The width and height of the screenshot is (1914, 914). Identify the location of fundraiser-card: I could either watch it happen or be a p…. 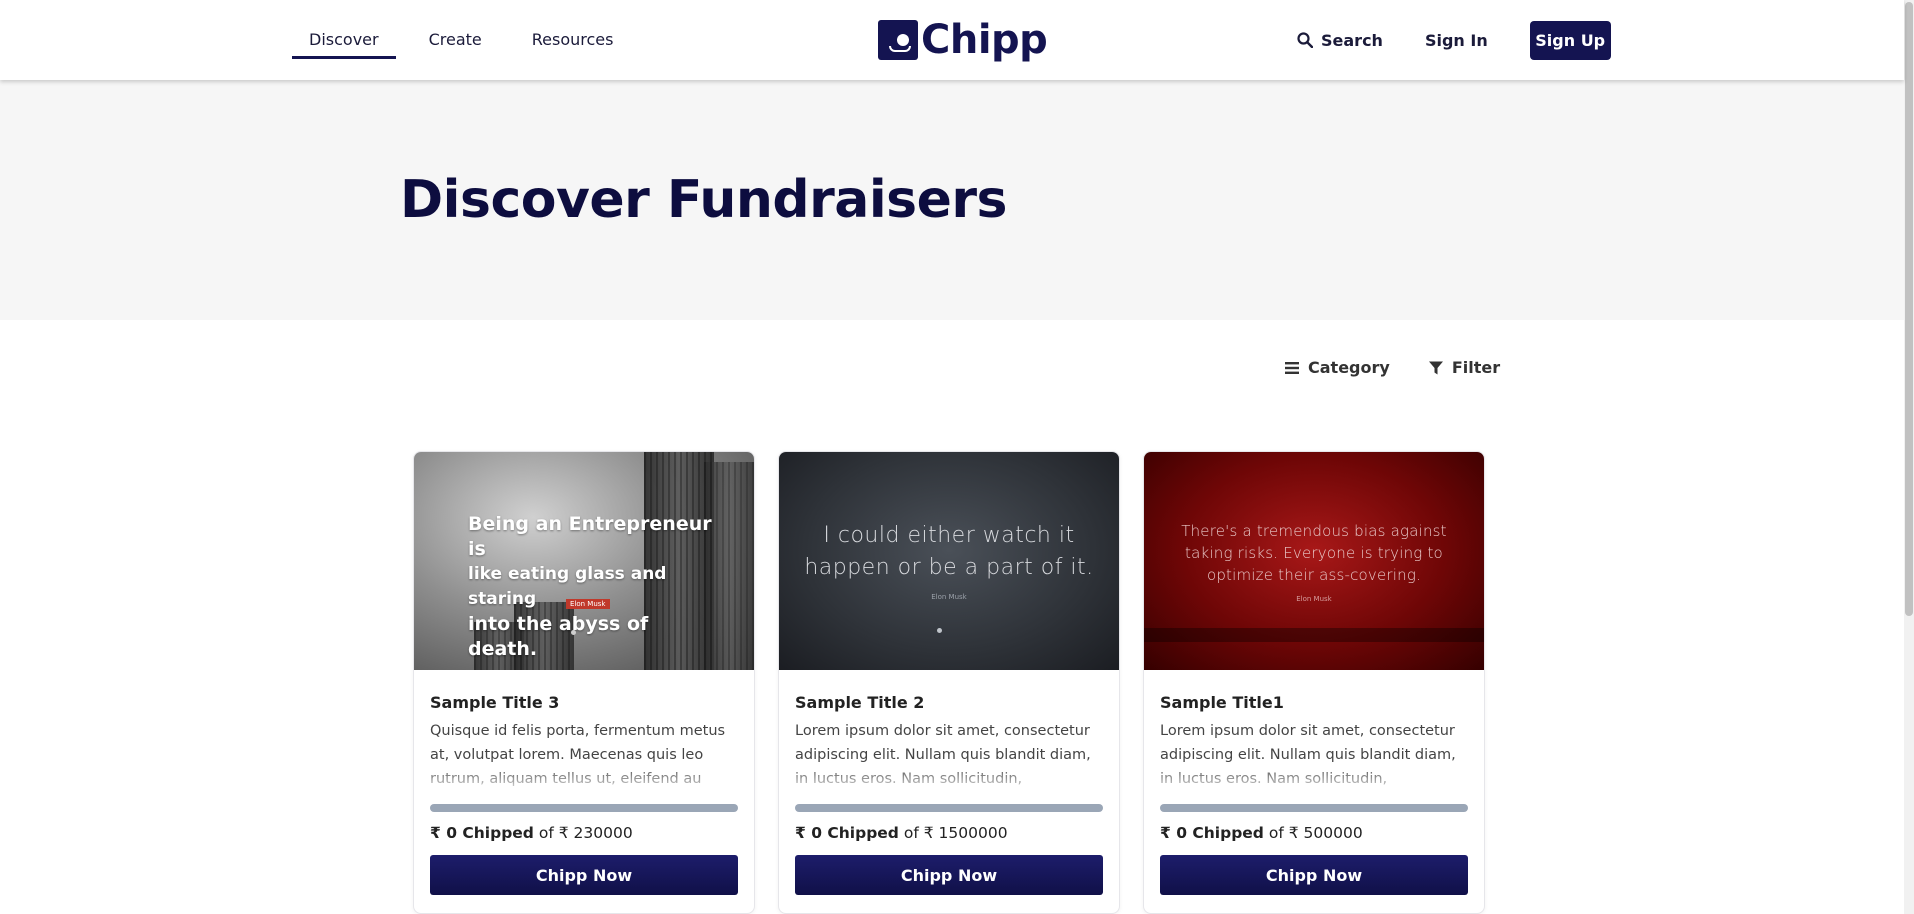
(949, 682).